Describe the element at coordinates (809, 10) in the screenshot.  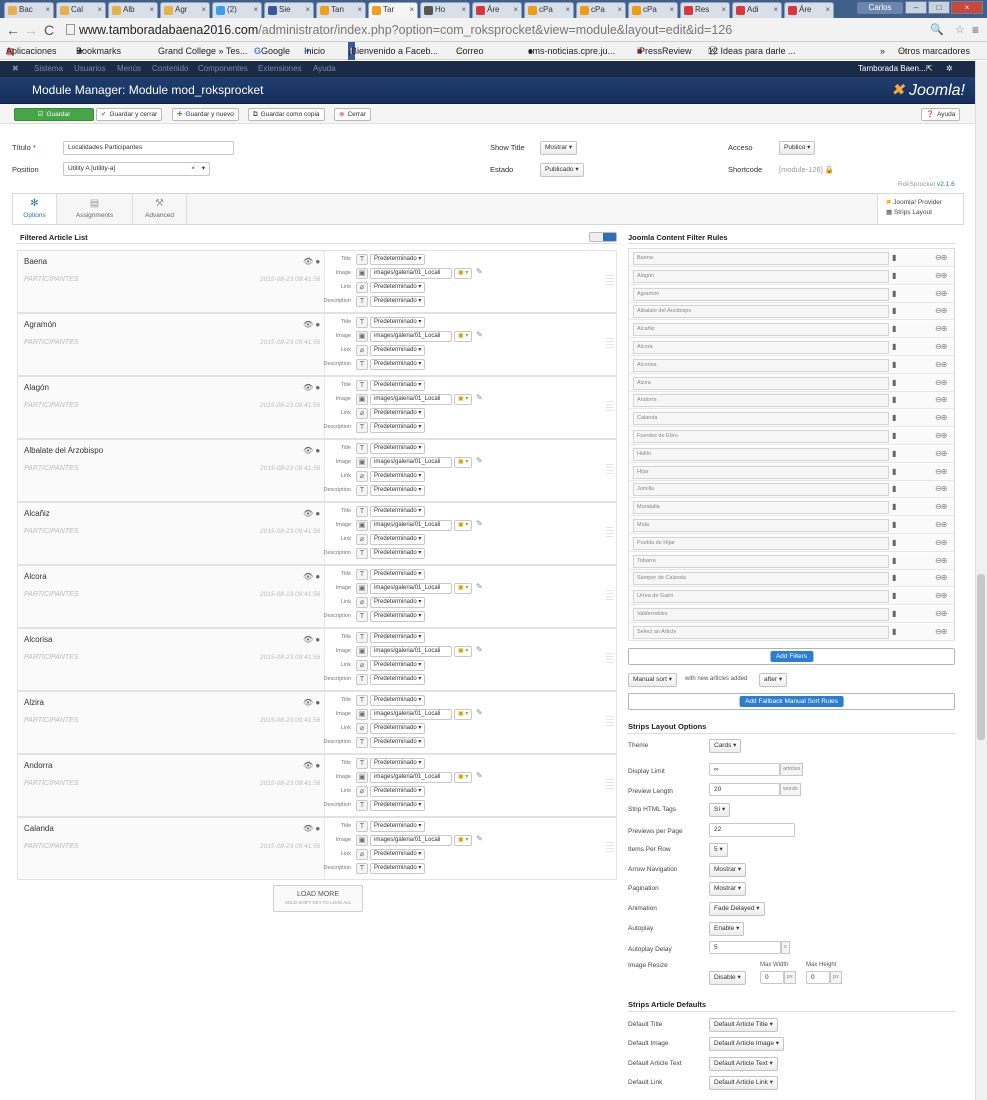
I see `browser-tab: Áre ×` at that location.